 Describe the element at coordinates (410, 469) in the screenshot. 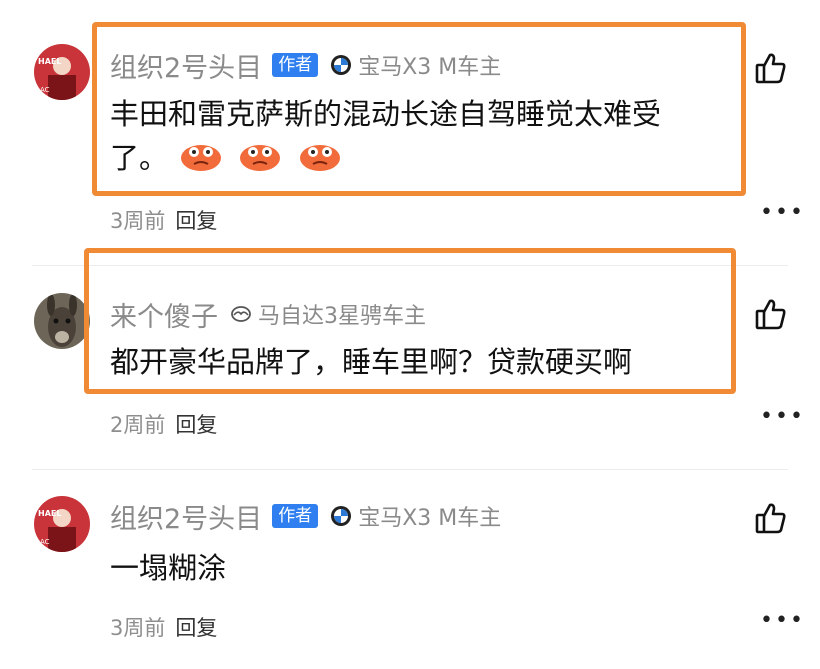

I see `divider` at that location.